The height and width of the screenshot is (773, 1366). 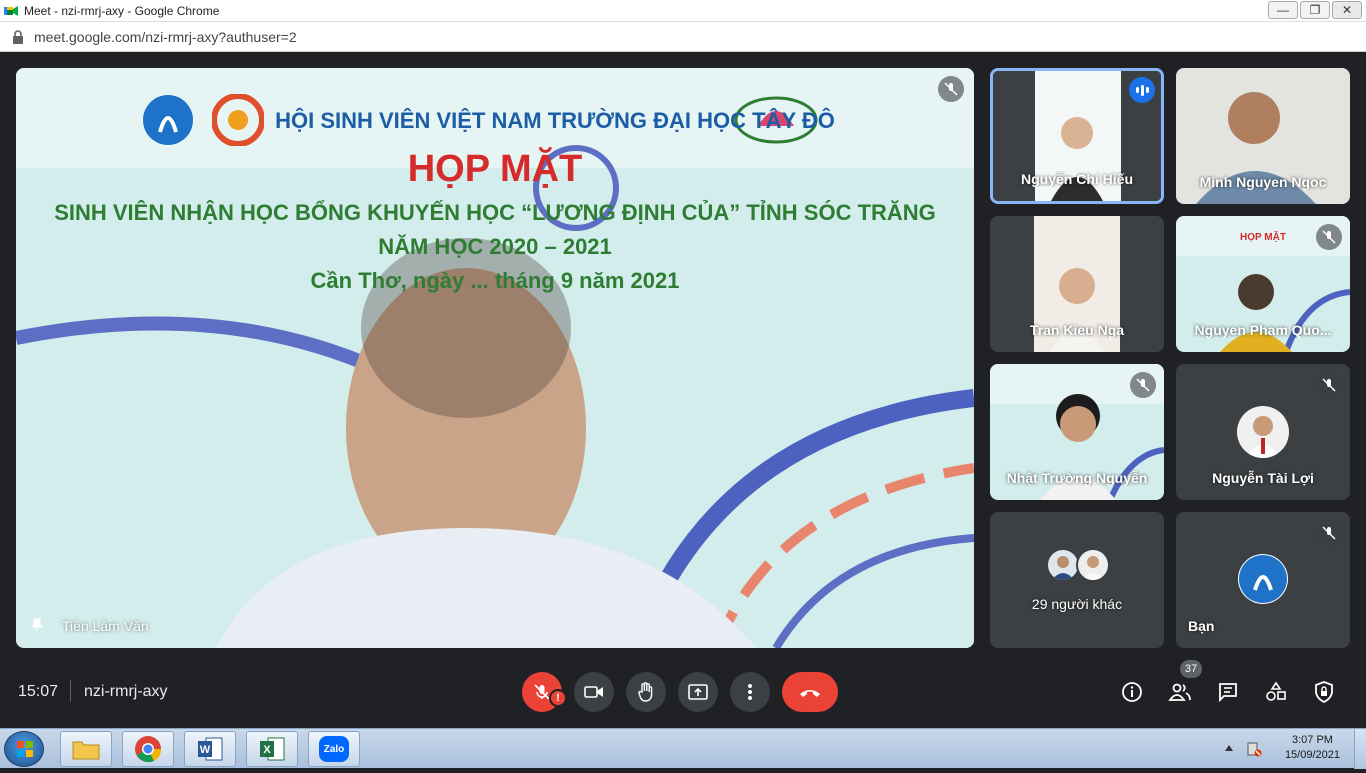 I want to click on activities-button, so click(x=1276, y=692).